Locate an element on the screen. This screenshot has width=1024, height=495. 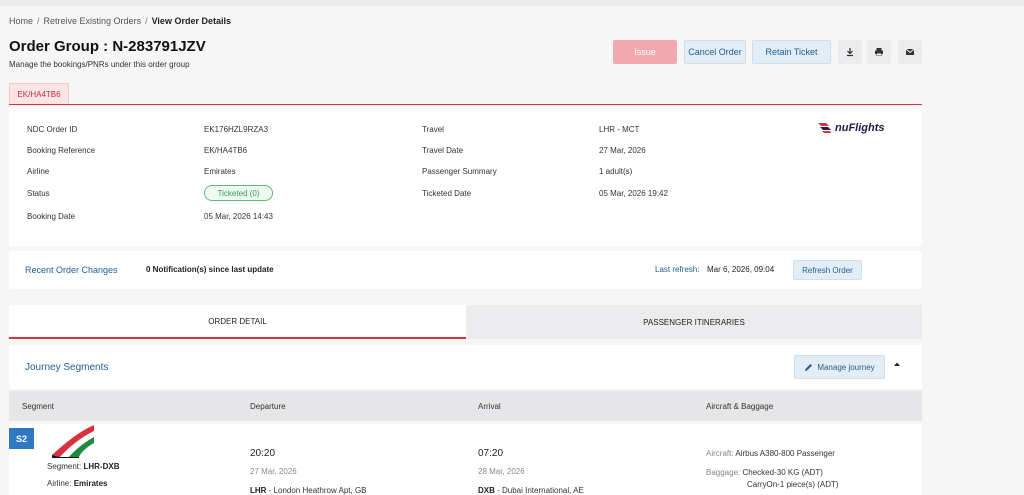
departure-code: LHR is located at coordinates (258, 490).